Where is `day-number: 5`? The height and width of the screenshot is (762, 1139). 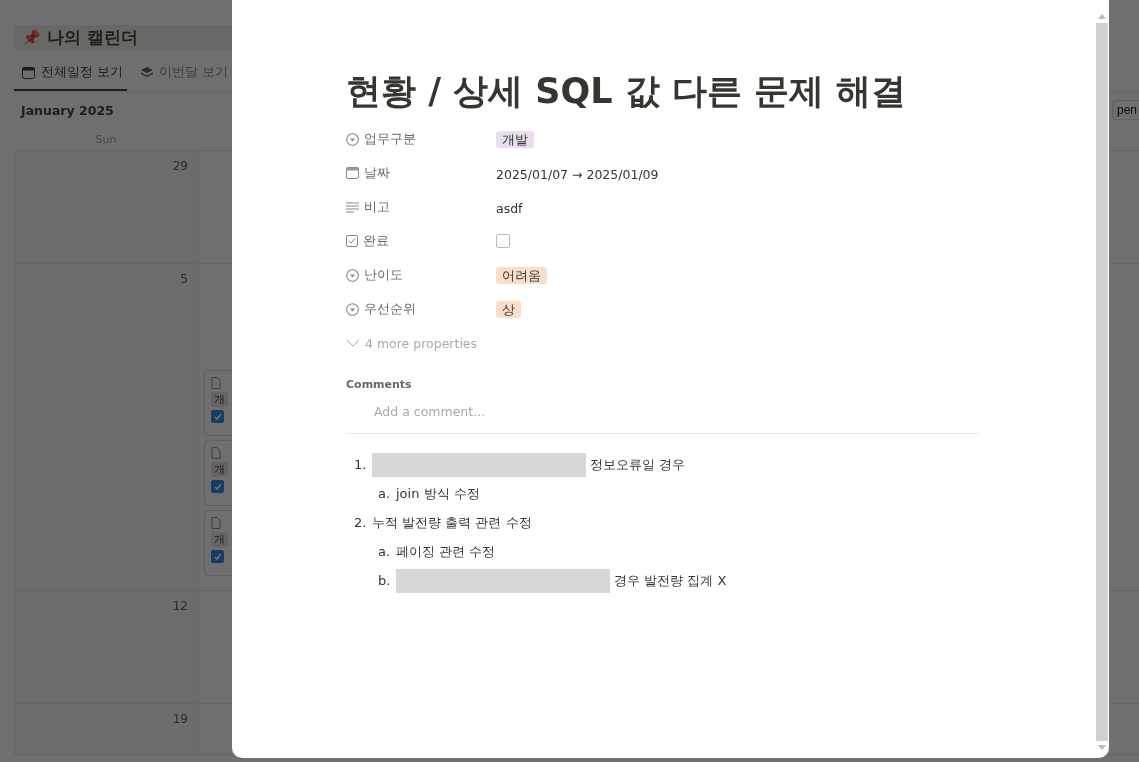
day-number: 5 is located at coordinates (184, 279).